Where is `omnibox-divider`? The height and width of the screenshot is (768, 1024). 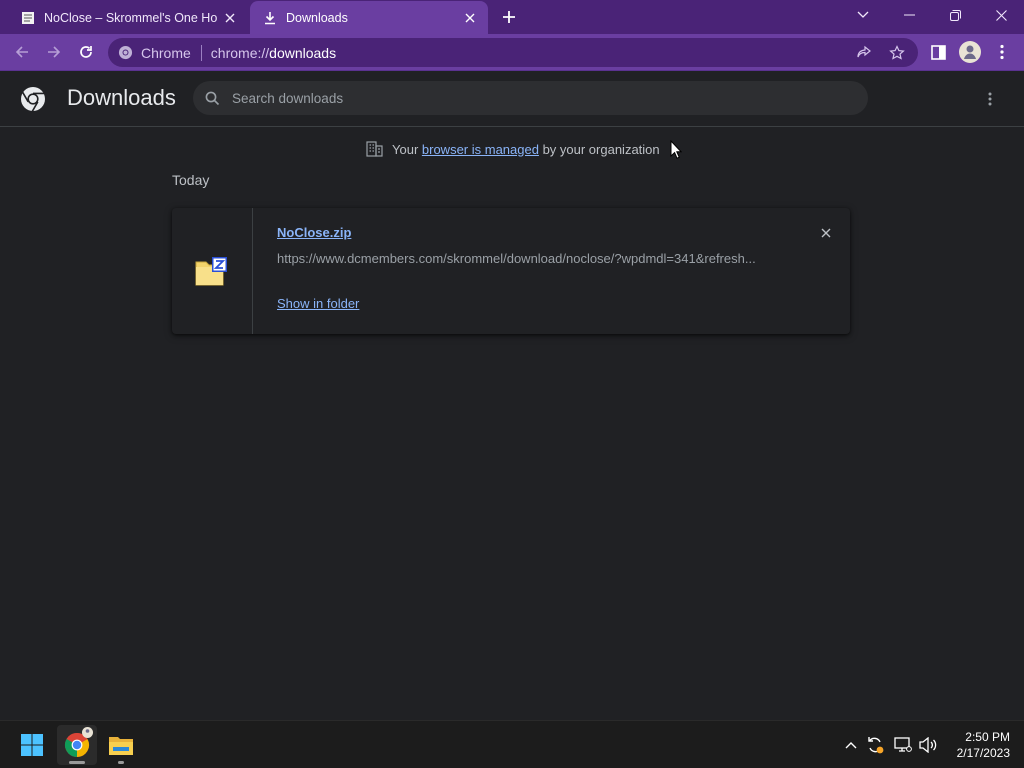 omnibox-divider is located at coordinates (201, 52).